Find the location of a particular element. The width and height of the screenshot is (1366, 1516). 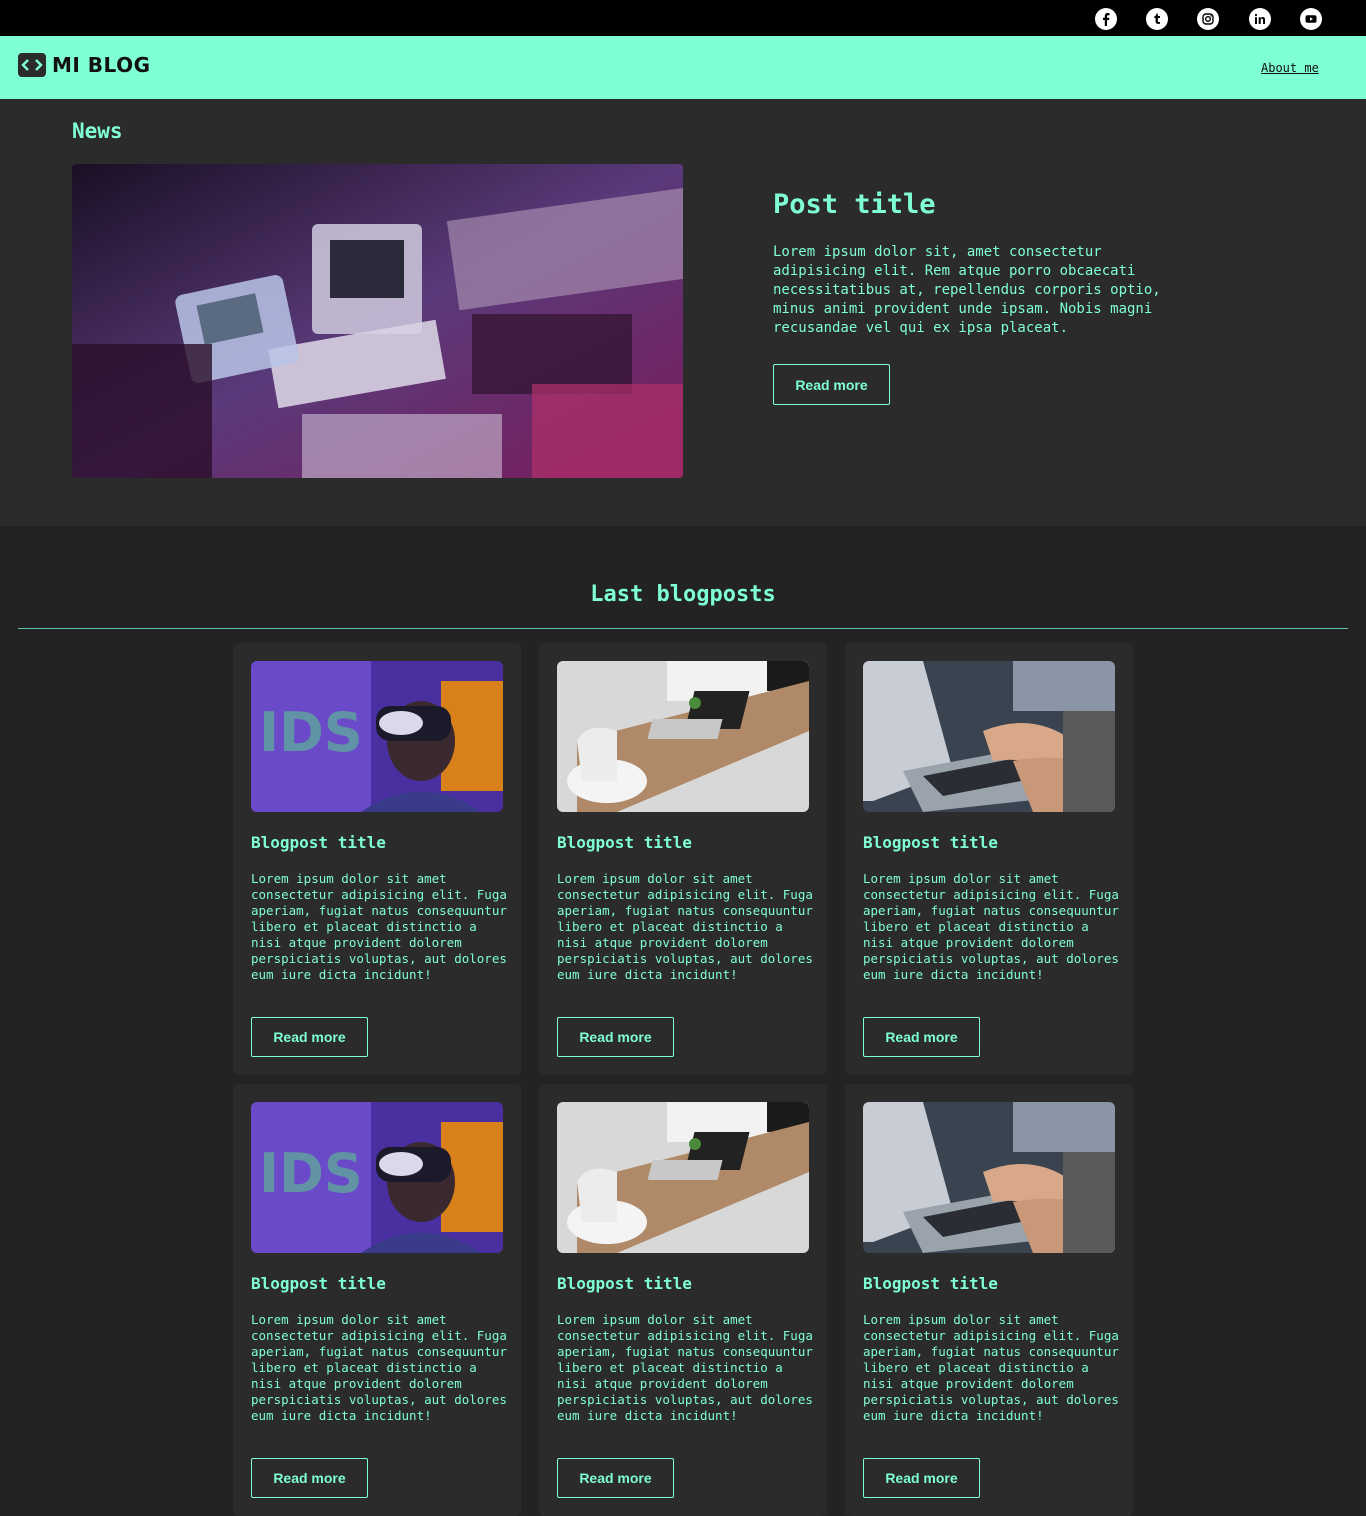

youtube-icon is located at coordinates (1311, 19).